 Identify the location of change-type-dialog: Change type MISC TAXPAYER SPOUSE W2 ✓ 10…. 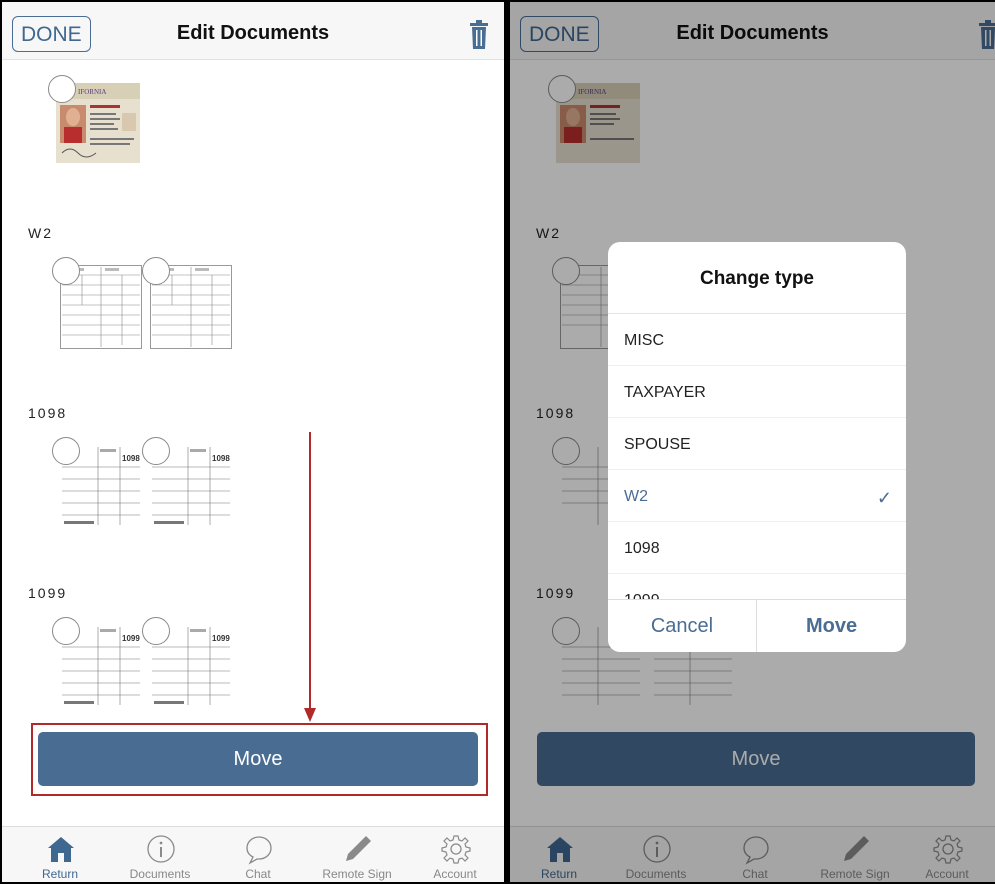
(757, 447).